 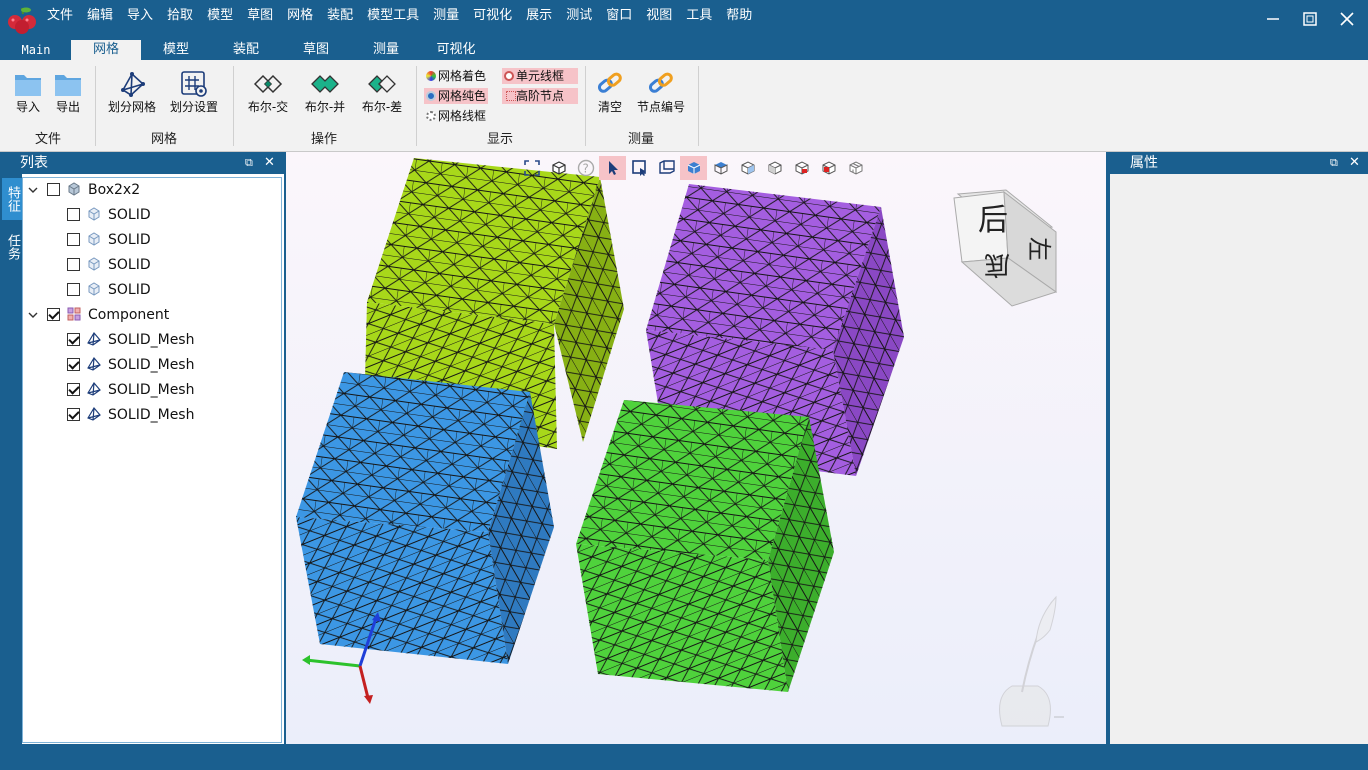 I want to click on menu-sketch: 草图, so click(x=260, y=16).